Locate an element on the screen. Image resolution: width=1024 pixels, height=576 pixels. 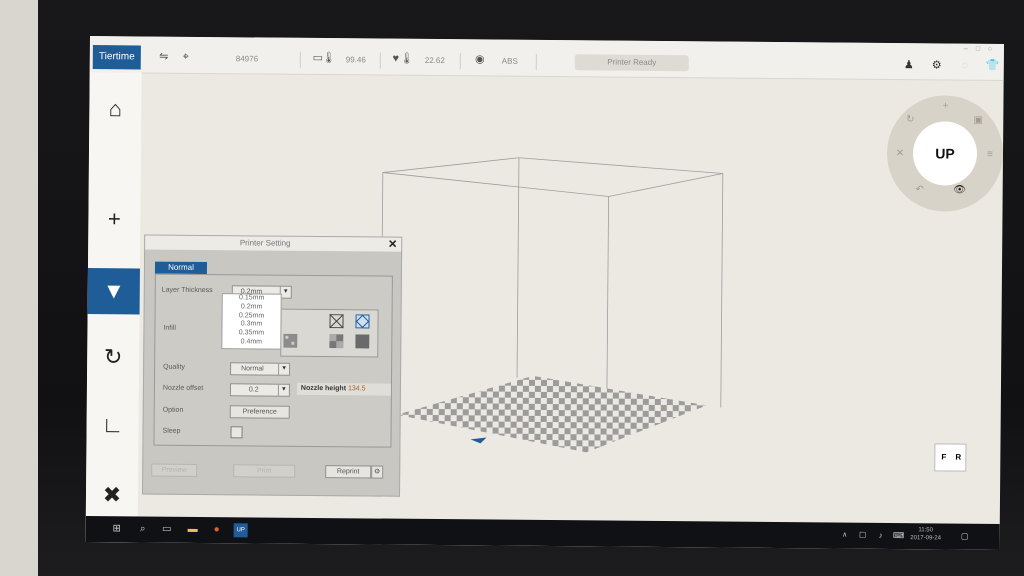
nozzle-offset-select: 0.2 ▼ is located at coordinates (259, 390).